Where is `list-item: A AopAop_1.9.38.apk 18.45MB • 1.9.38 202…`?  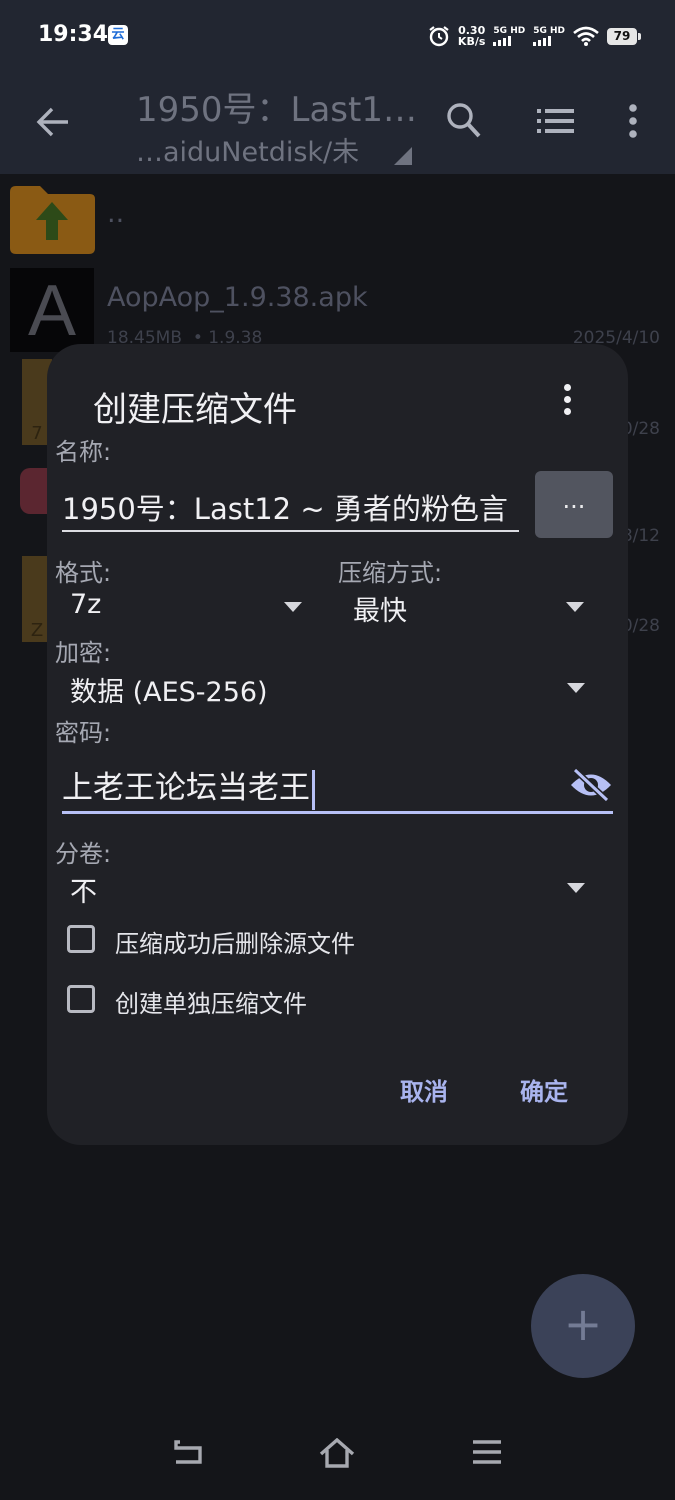
list-item: A AopAop_1.9.38.apk 18.45MB • 1.9.38 202… is located at coordinates (337, 307).